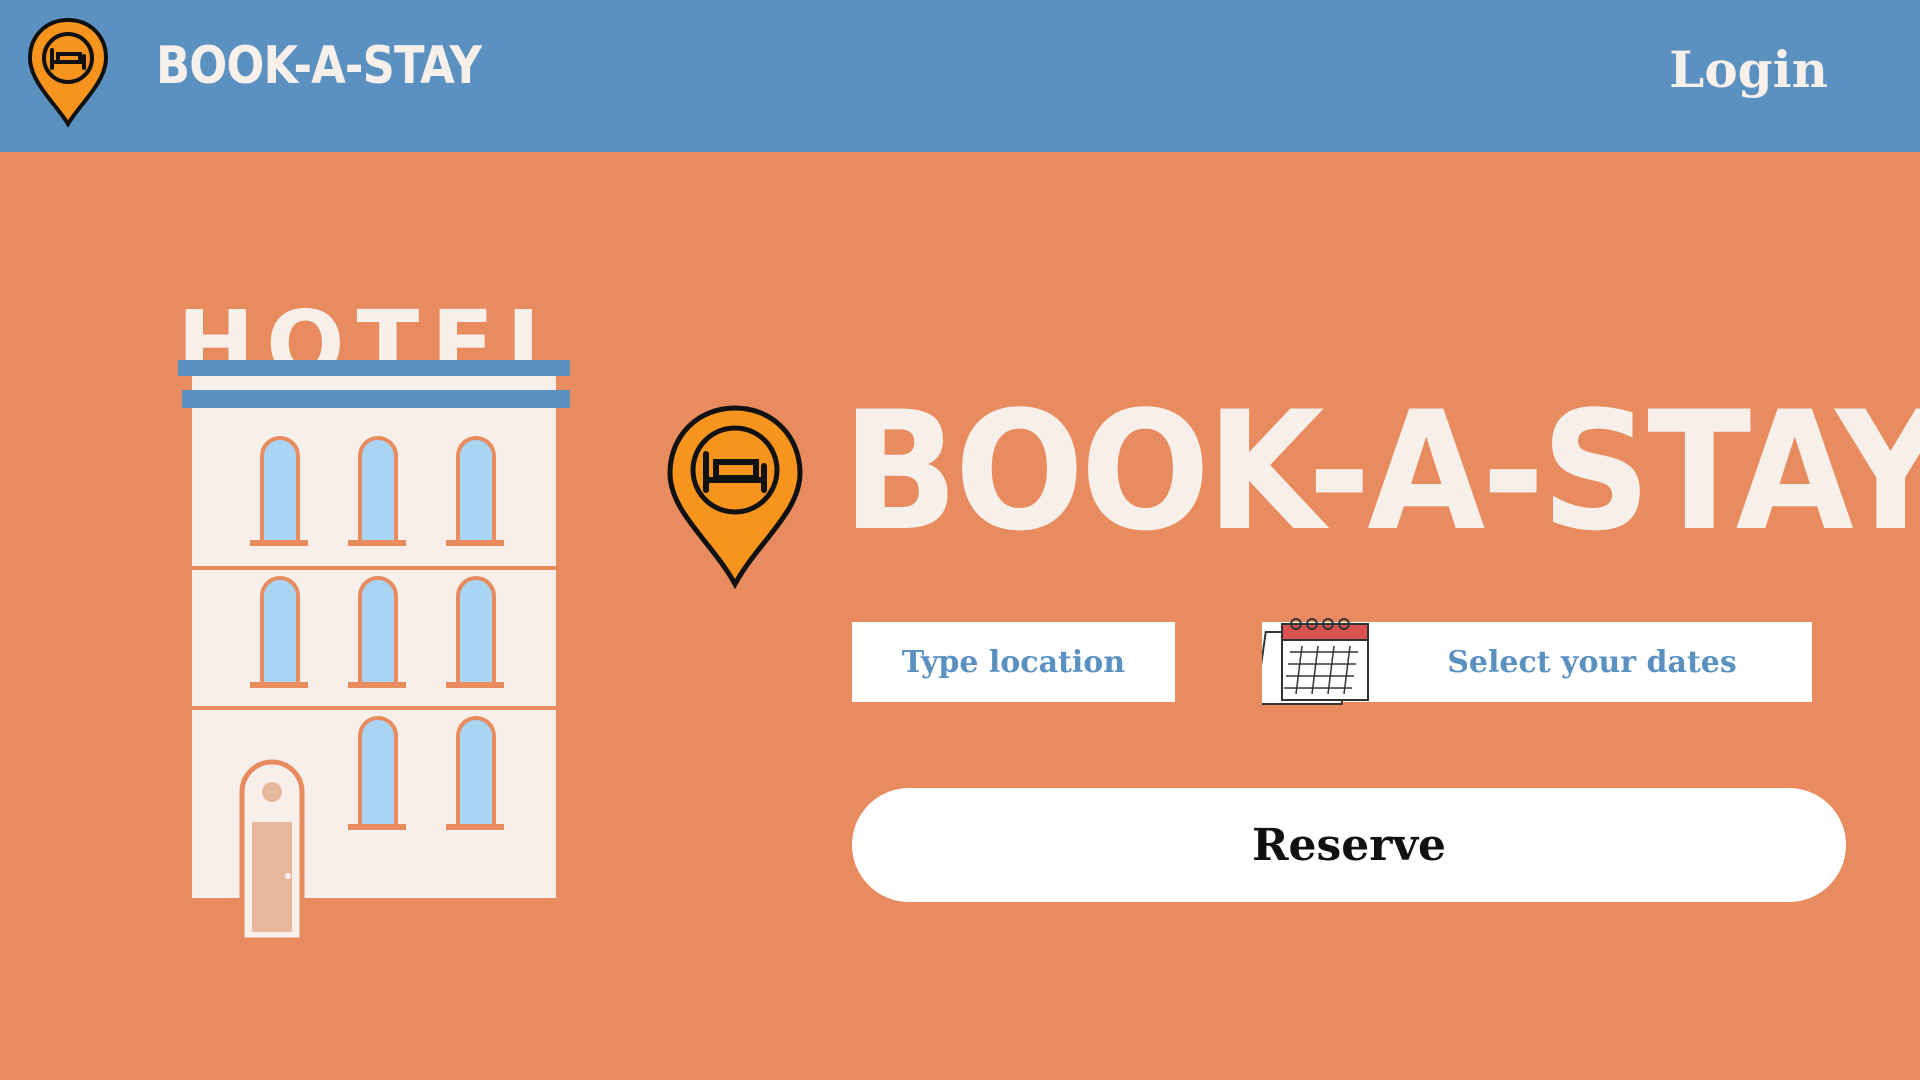 Image resolution: width=1920 pixels, height=1080 pixels. Describe the element at coordinates (1381, 471) in the screenshot. I see `hero-title: BOOK-A-STAY` at that location.